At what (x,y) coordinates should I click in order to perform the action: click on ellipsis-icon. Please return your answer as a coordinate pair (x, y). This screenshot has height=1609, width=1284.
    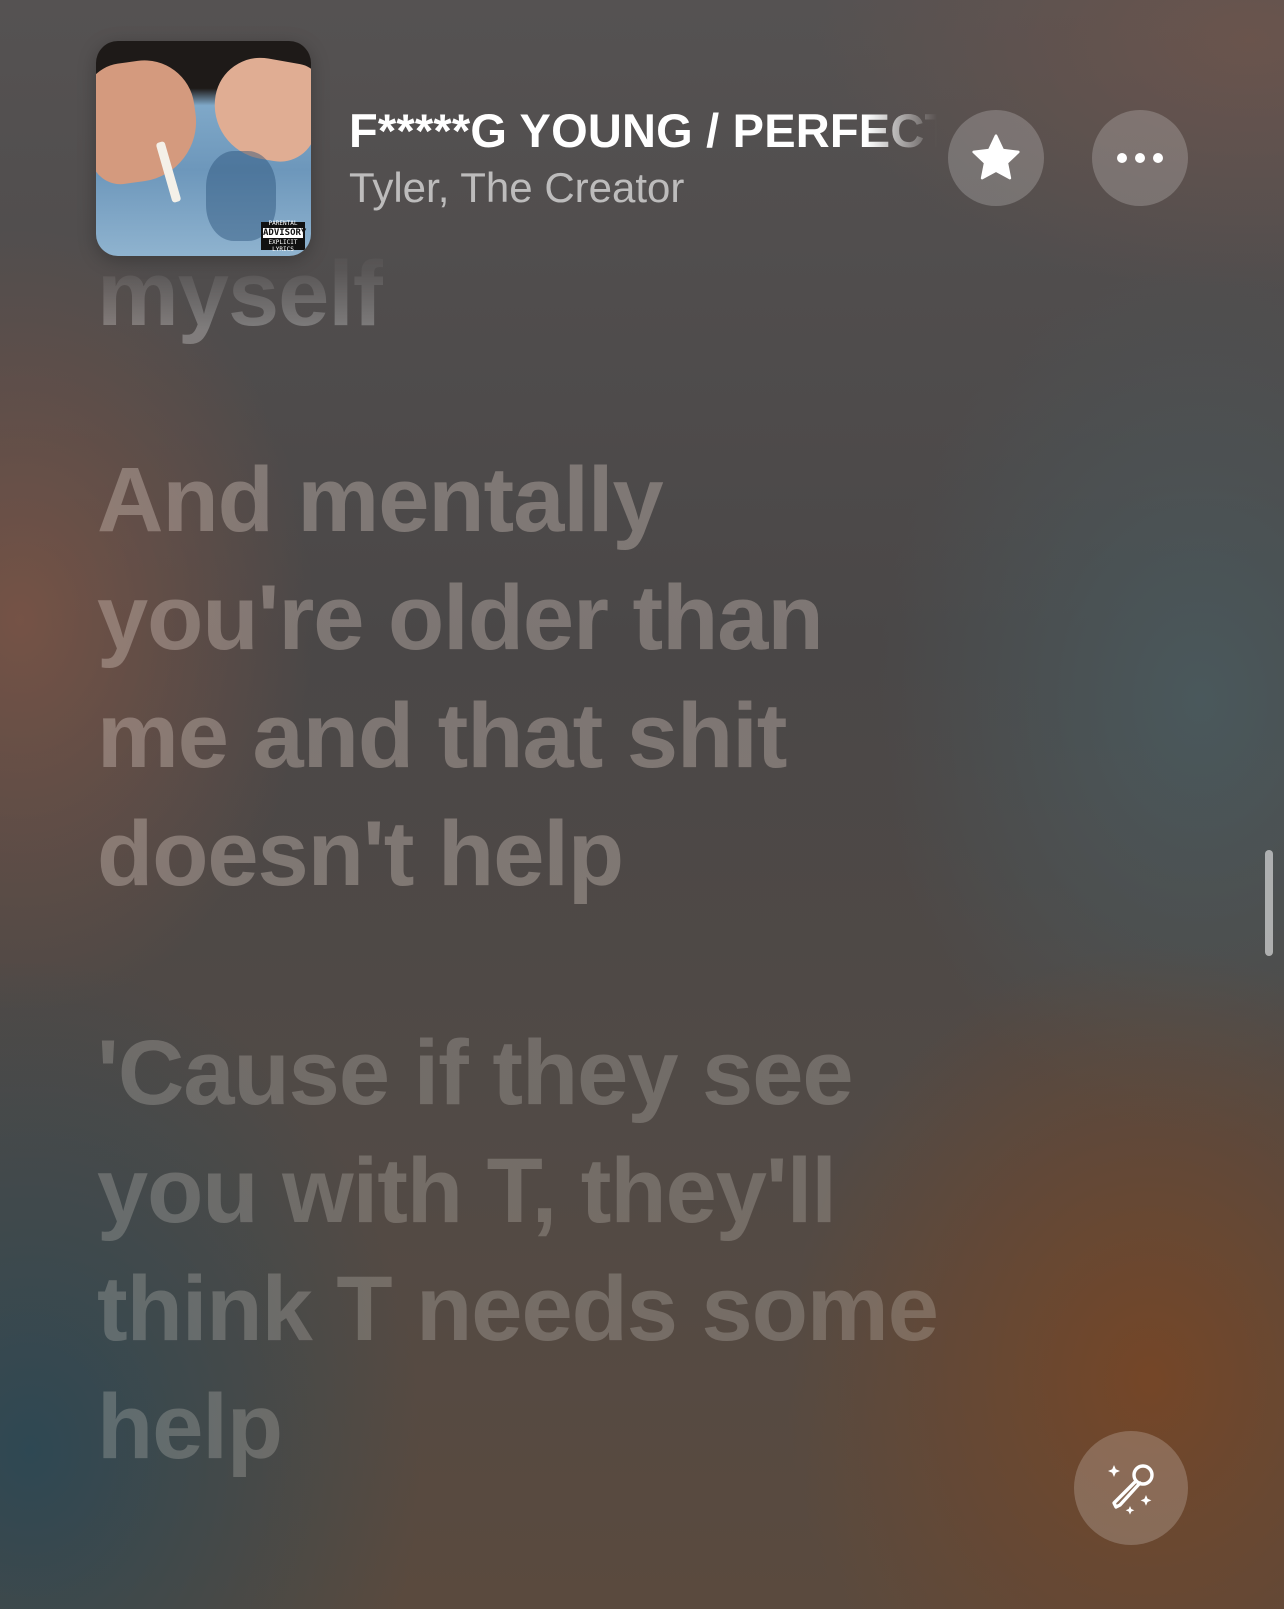
    Looking at the image, I should click on (1140, 158).